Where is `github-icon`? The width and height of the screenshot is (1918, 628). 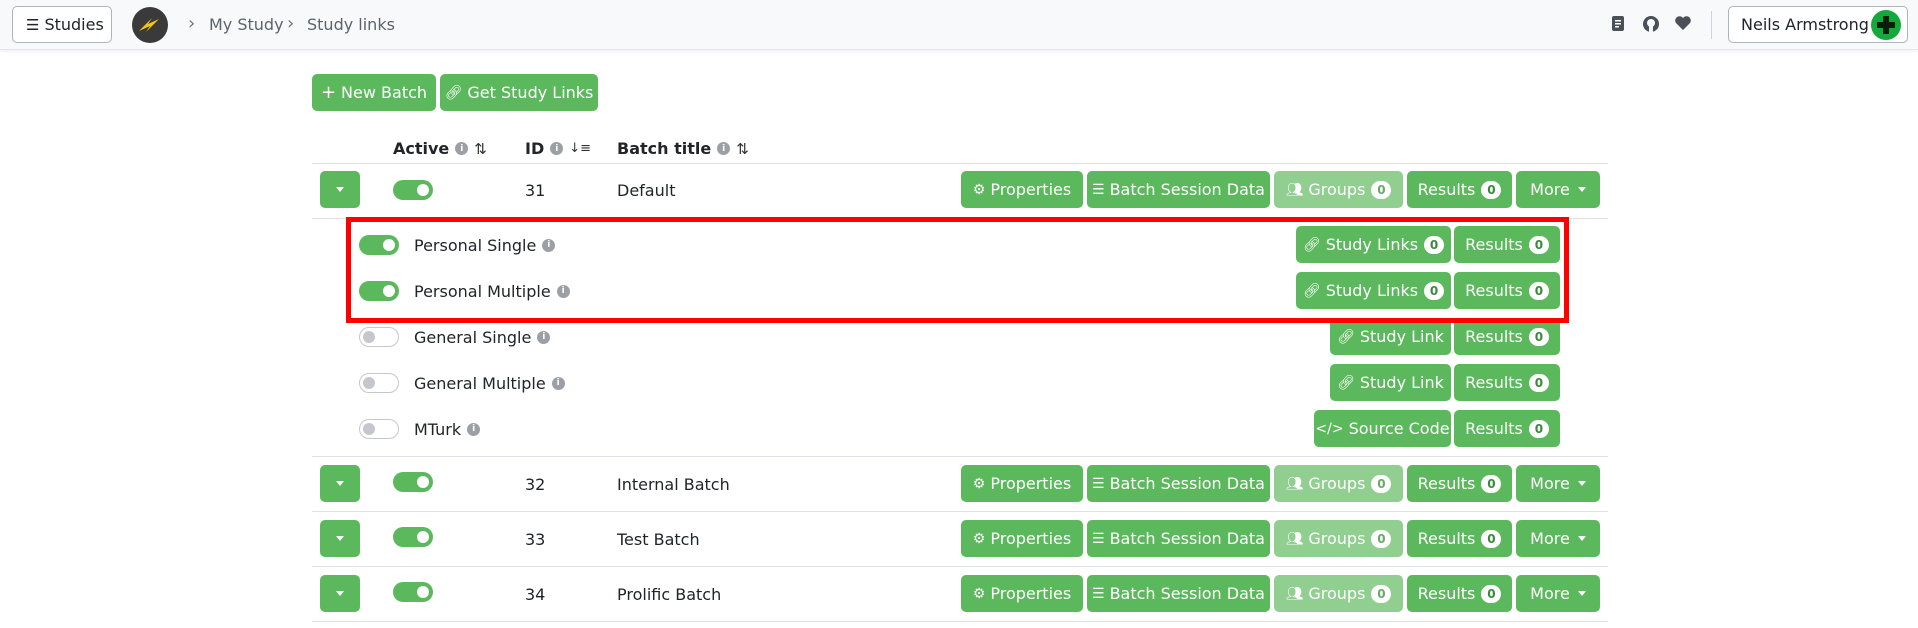
github-icon is located at coordinates (1651, 26).